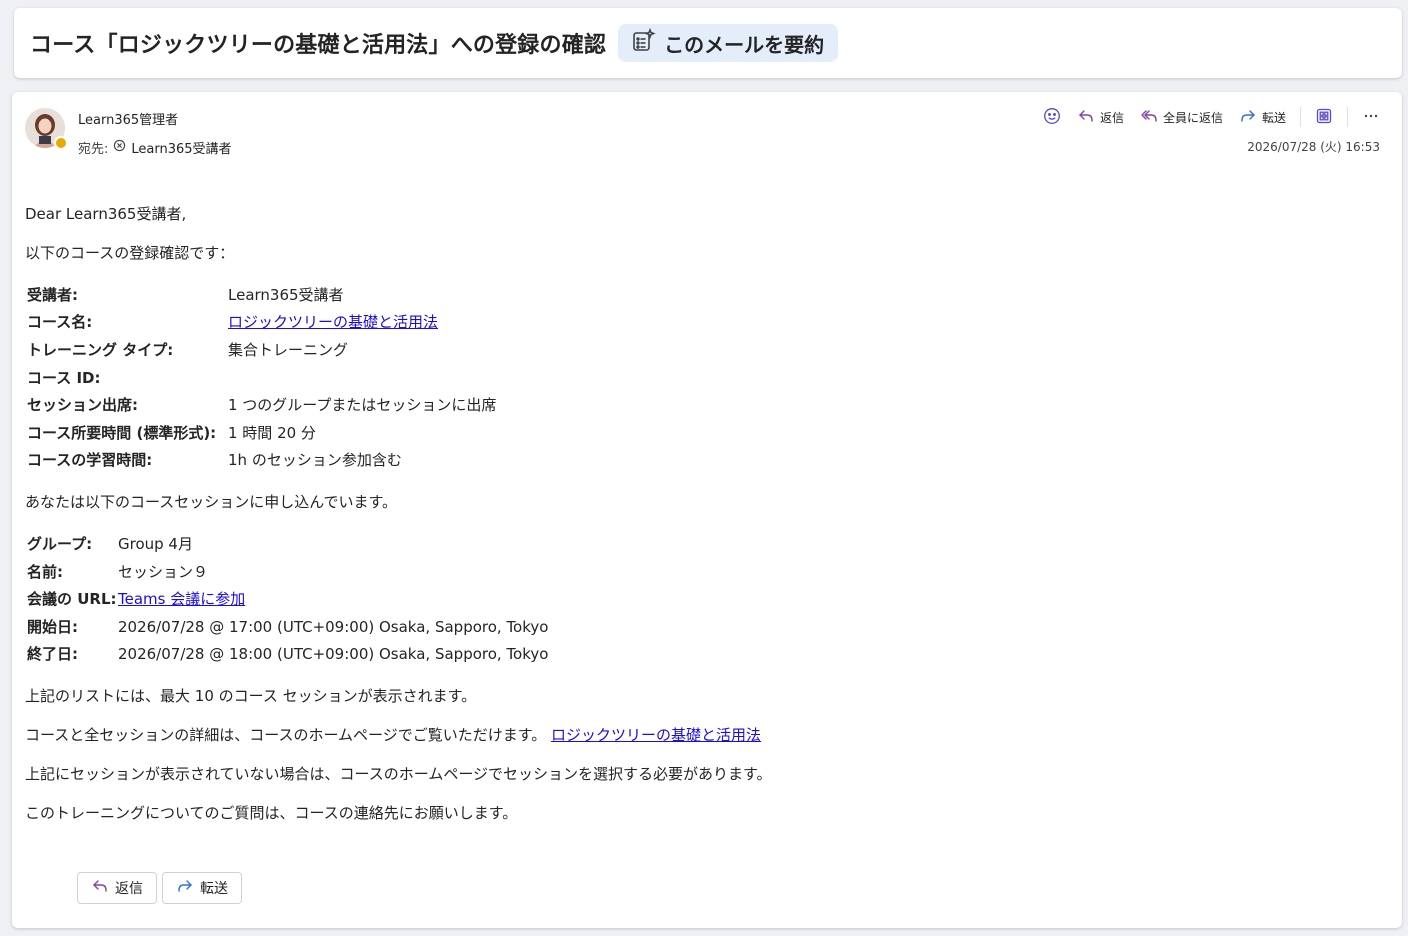 Image resolution: width=1408 pixels, height=936 pixels. I want to click on detail-key: 名前:, so click(45, 571).